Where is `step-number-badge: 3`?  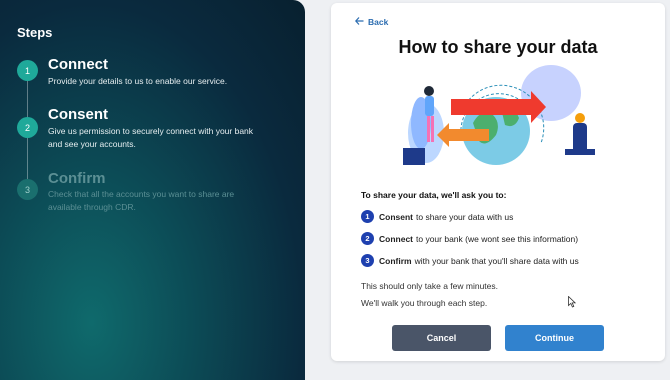
step-number-badge: 3 is located at coordinates (367, 260).